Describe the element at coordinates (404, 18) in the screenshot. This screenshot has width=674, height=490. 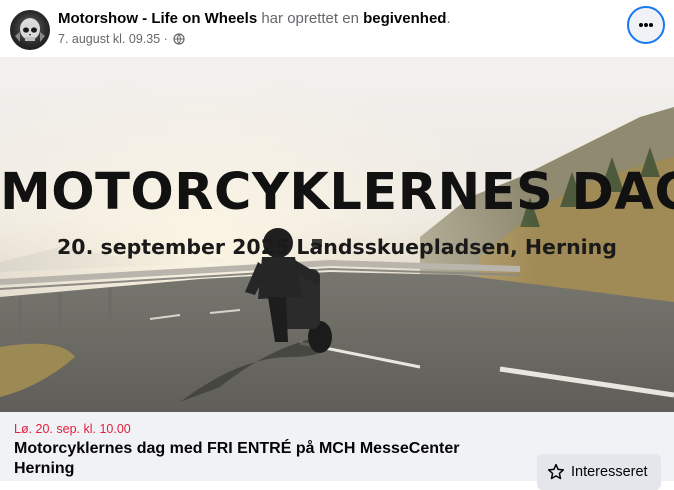
I see `event-link: begivenhed` at that location.